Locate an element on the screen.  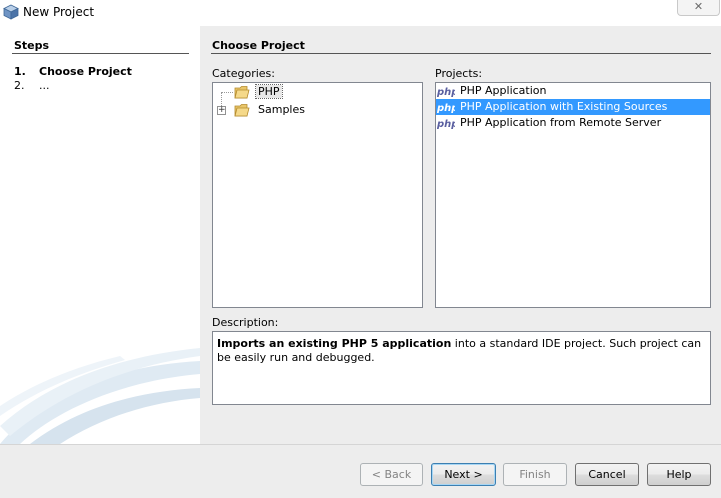
footer-divider is located at coordinates (360, 444).